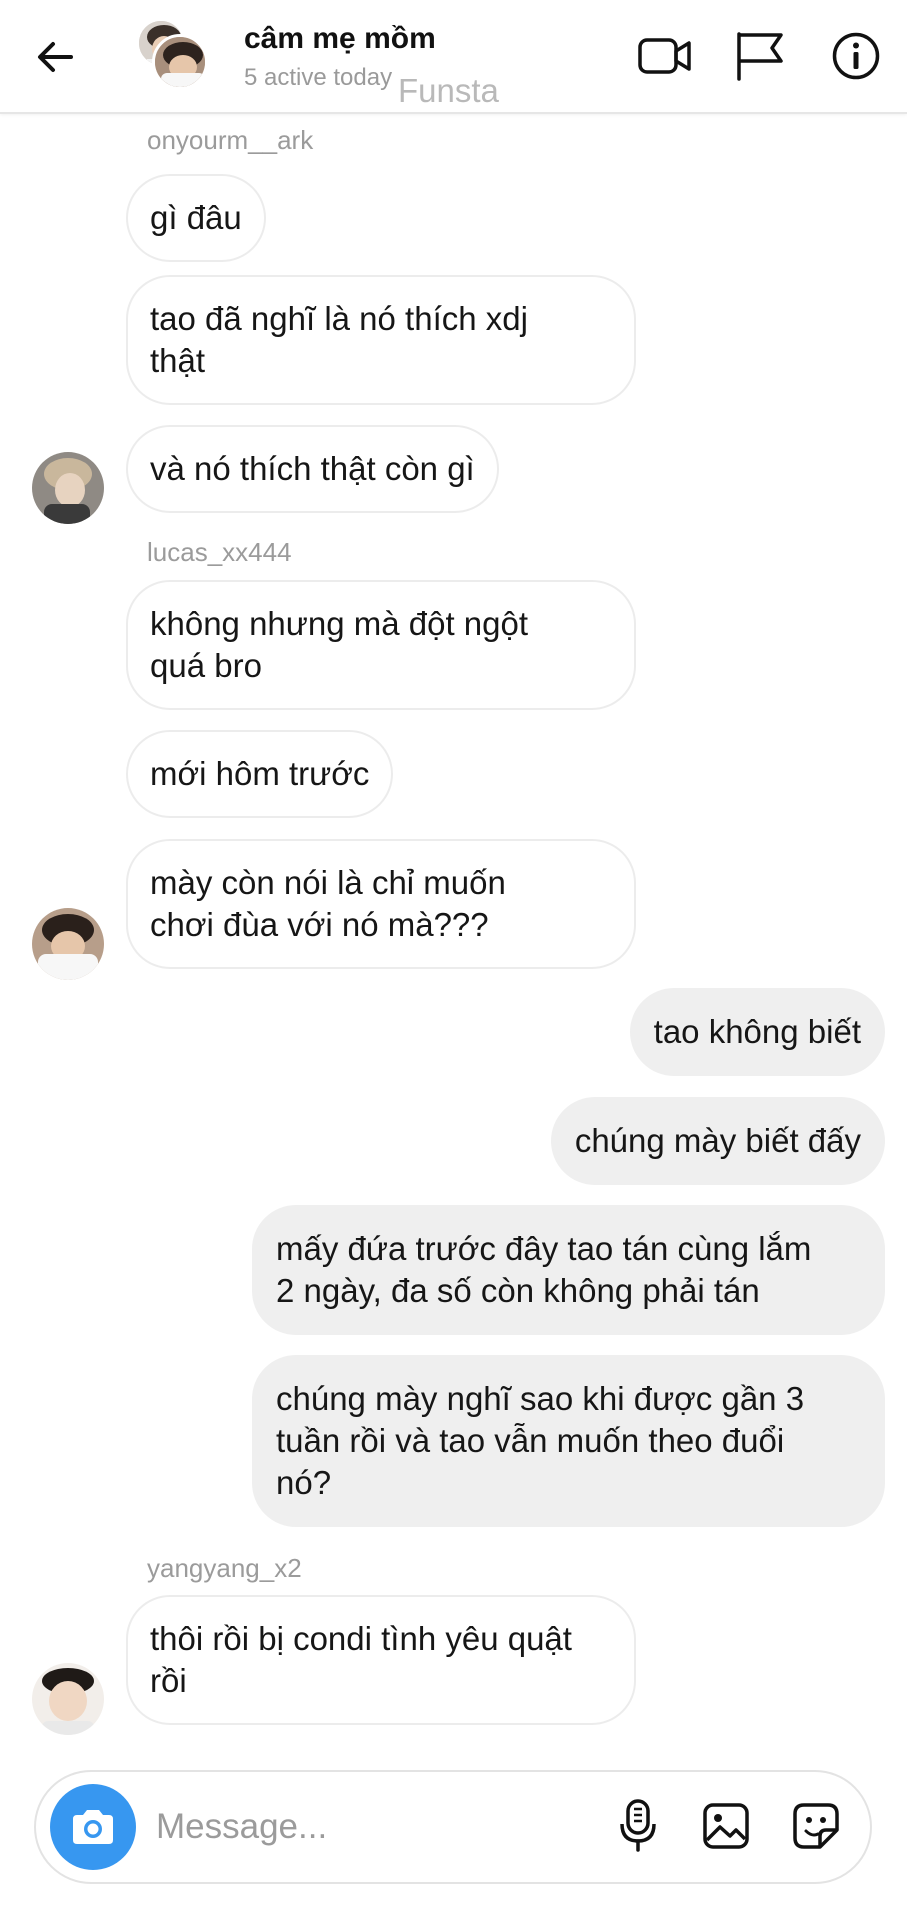  Describe the element at coordinates (717, 1141) in the screenshot. I see `outgoing-message: chúng mày biết đấy` at that location.